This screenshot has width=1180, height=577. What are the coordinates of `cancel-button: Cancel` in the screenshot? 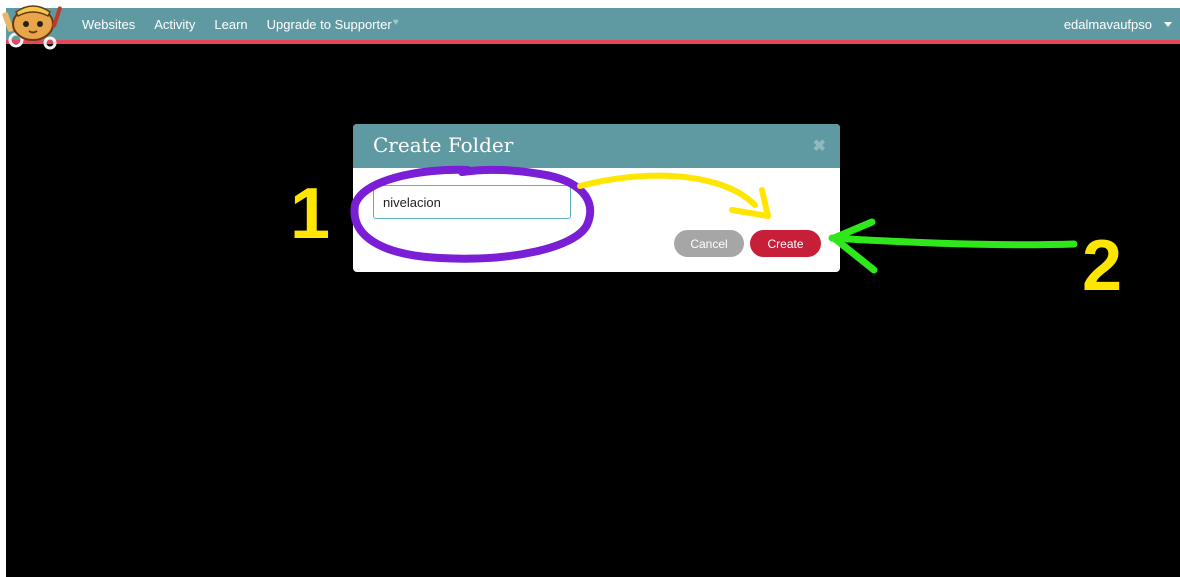 It's located at (709, 243).